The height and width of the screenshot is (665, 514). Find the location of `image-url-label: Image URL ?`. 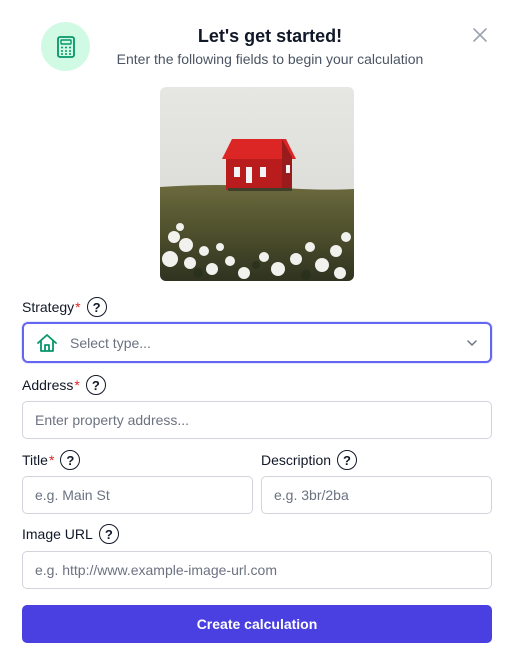

image-url-label: Image URL ? is located at coordinates (70, 534).